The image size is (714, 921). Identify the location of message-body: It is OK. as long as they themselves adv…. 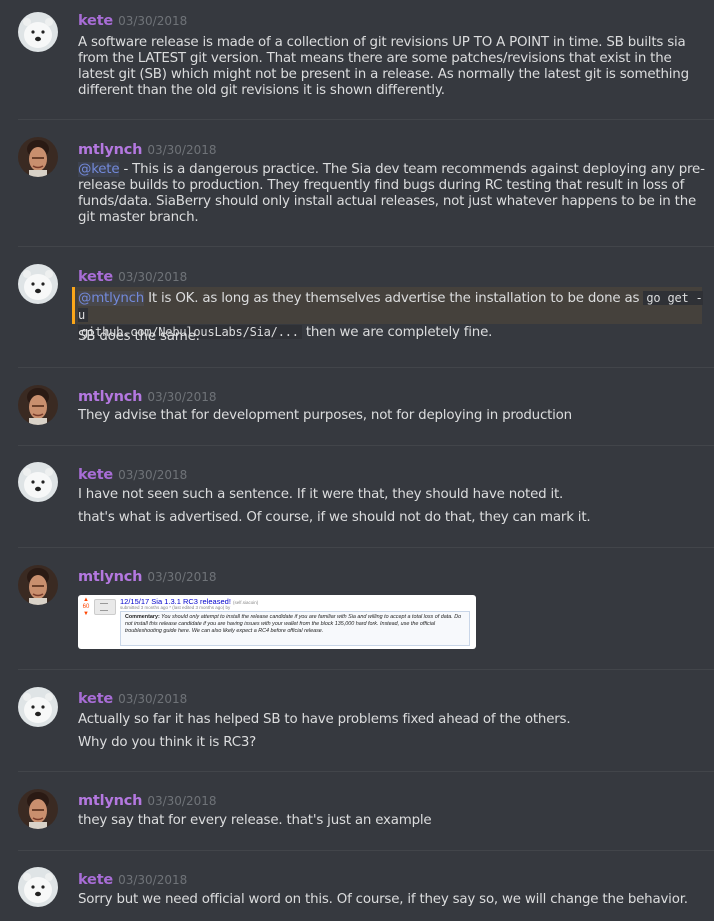
(394, 298).